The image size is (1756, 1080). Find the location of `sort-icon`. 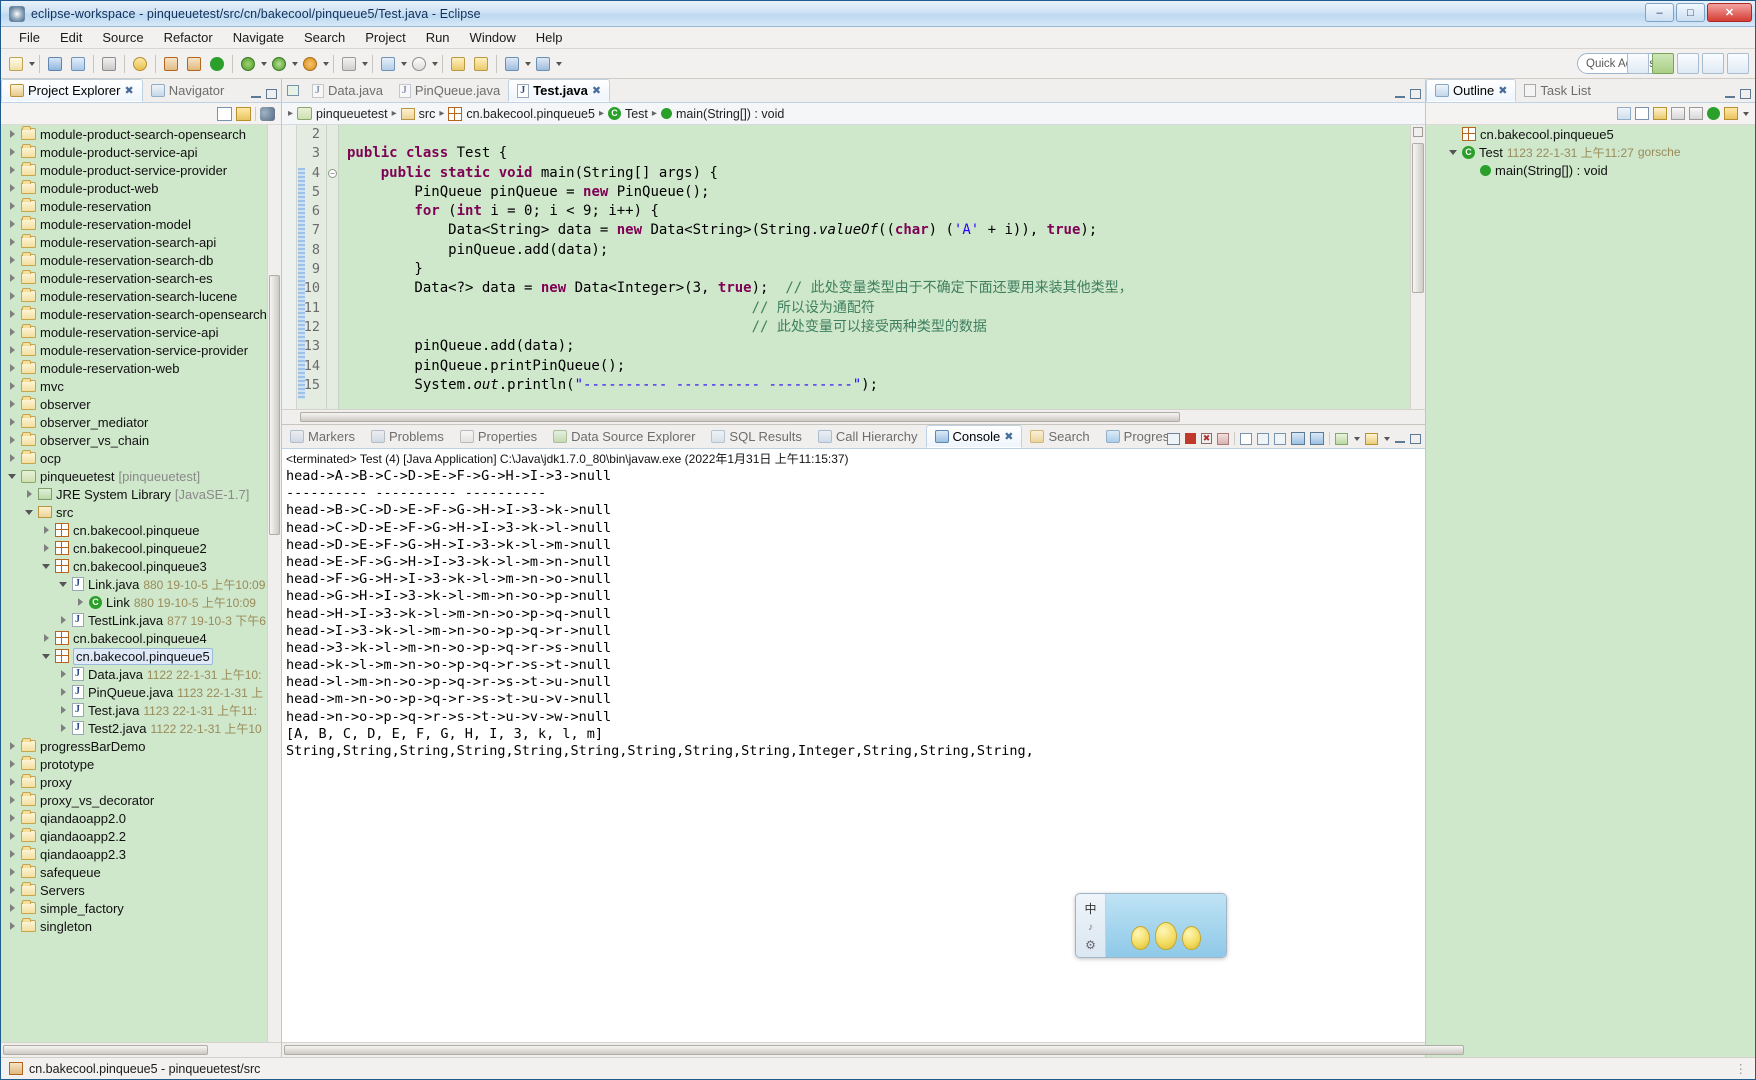

sort-icon is located at coordinates (1660, 113).